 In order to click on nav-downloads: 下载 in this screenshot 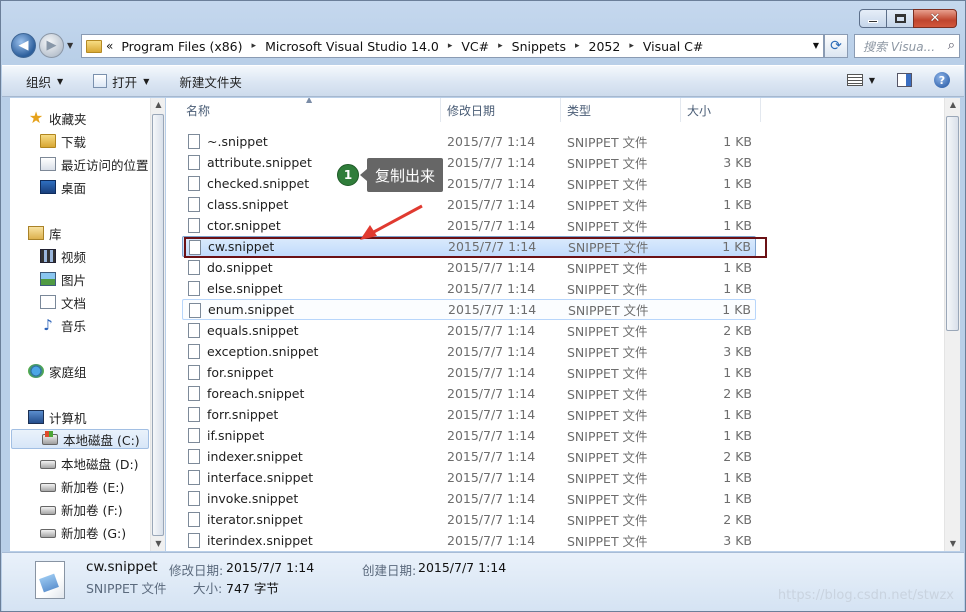, I will do `click(48, 141)`.